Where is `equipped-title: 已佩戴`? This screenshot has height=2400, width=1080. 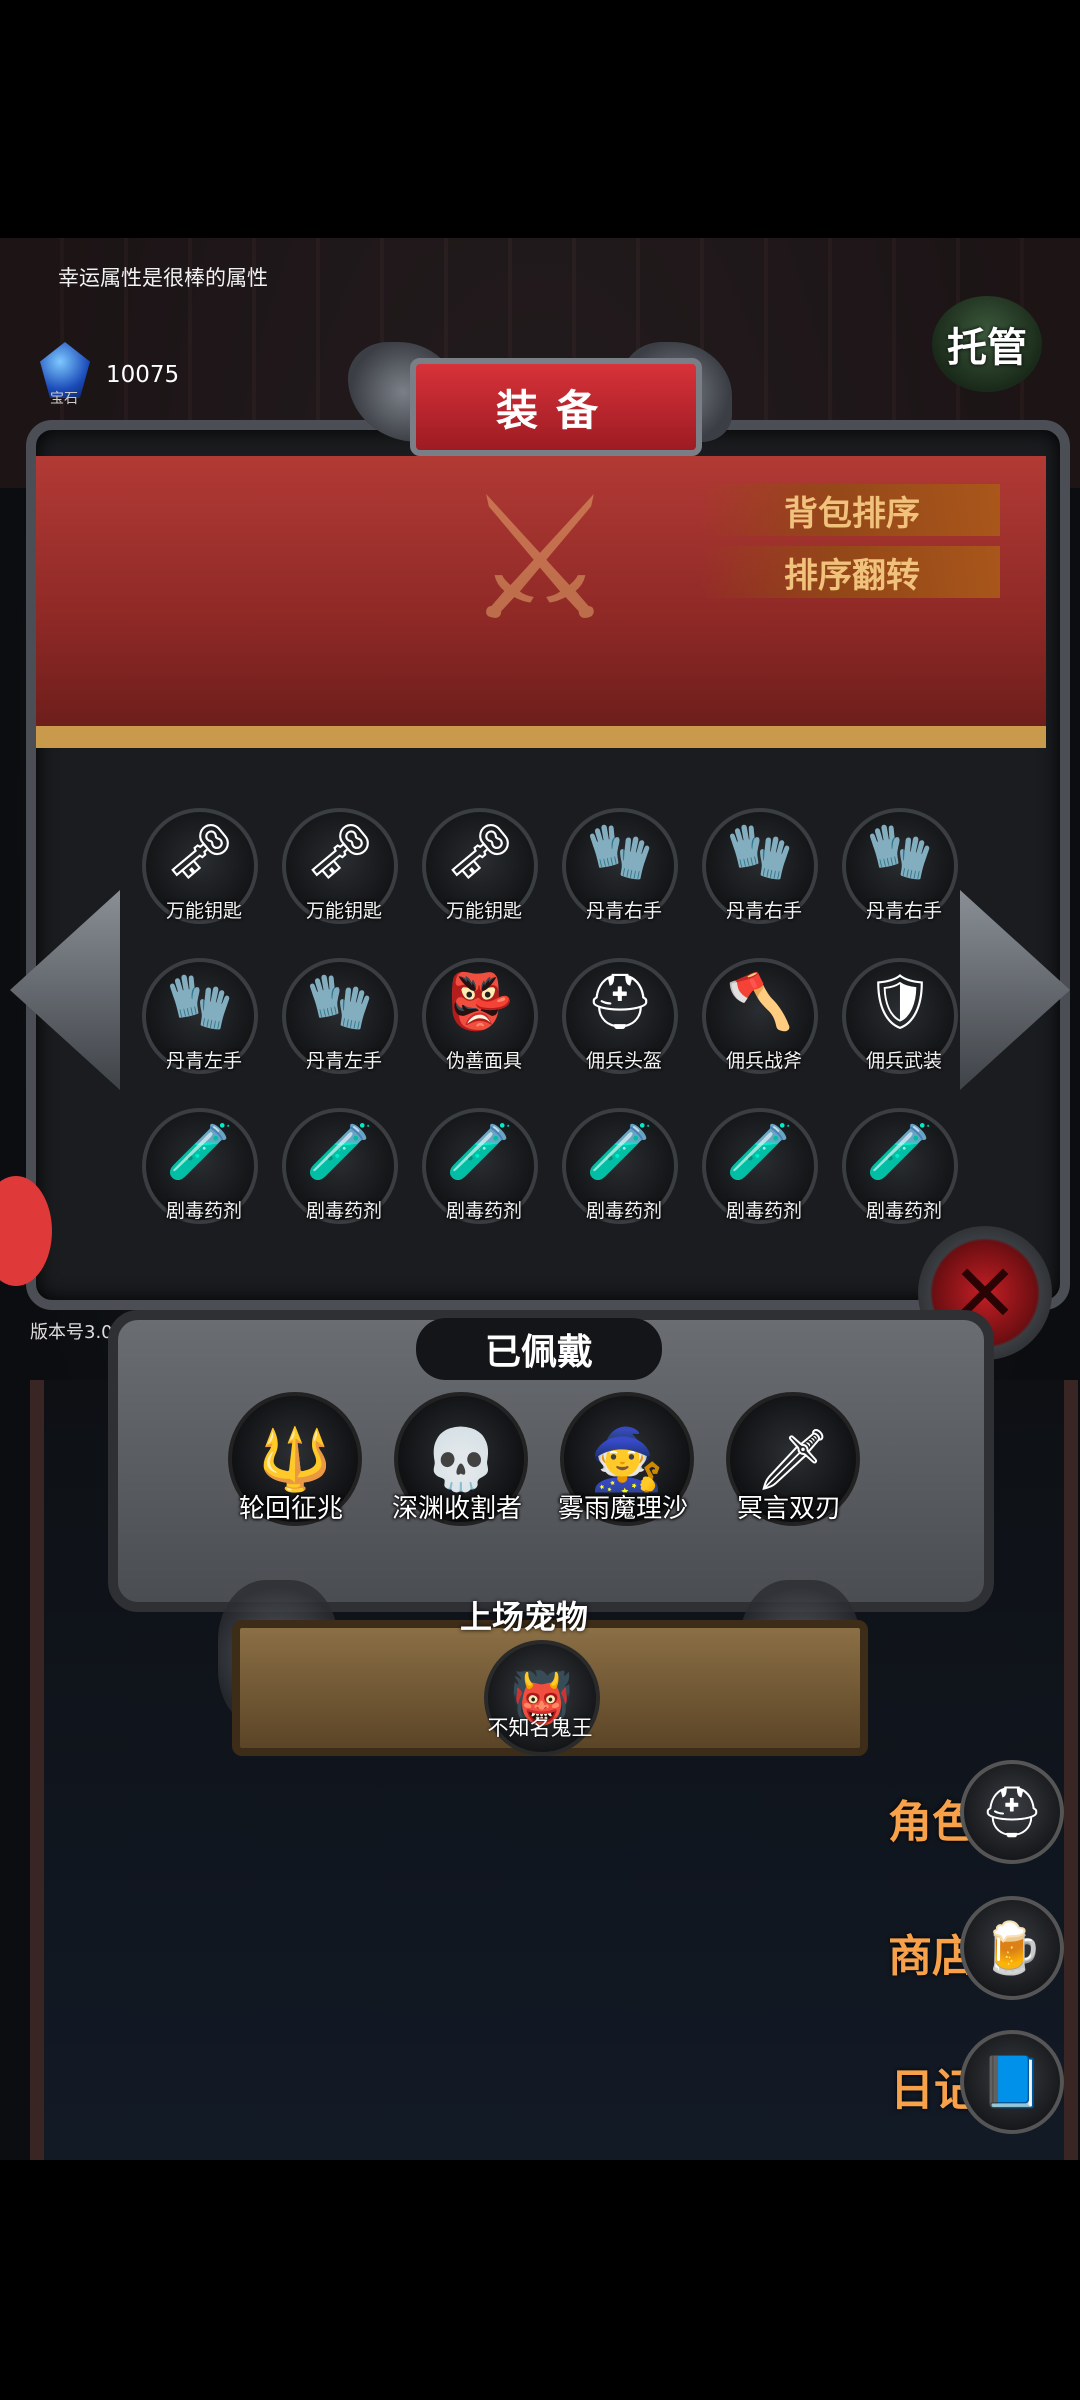 equipped-title: 已佩戴 is located at coordinates (539, 1349).